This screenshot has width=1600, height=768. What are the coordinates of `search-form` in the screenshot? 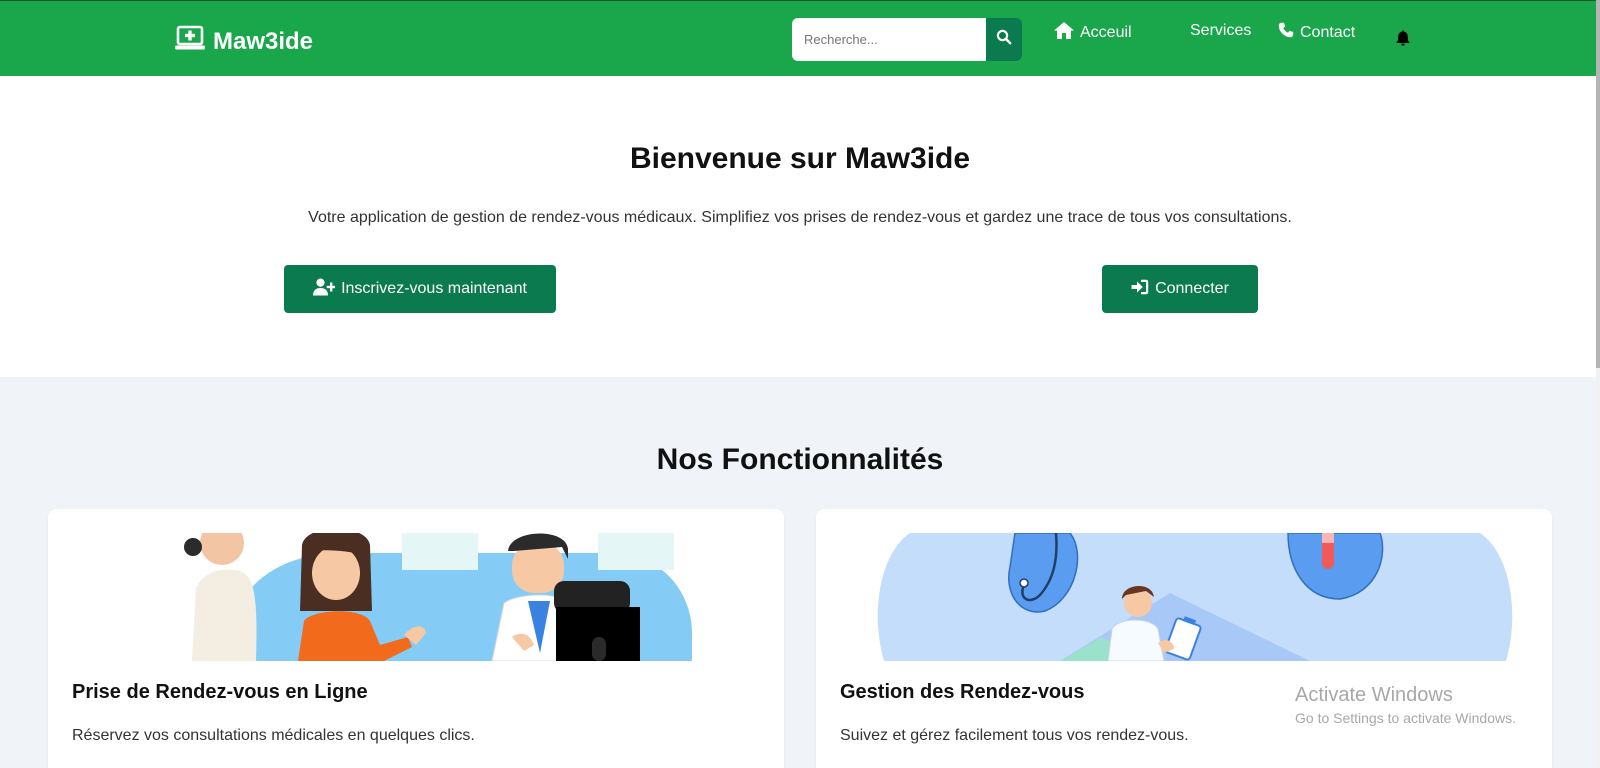 It's located at (907, 39).